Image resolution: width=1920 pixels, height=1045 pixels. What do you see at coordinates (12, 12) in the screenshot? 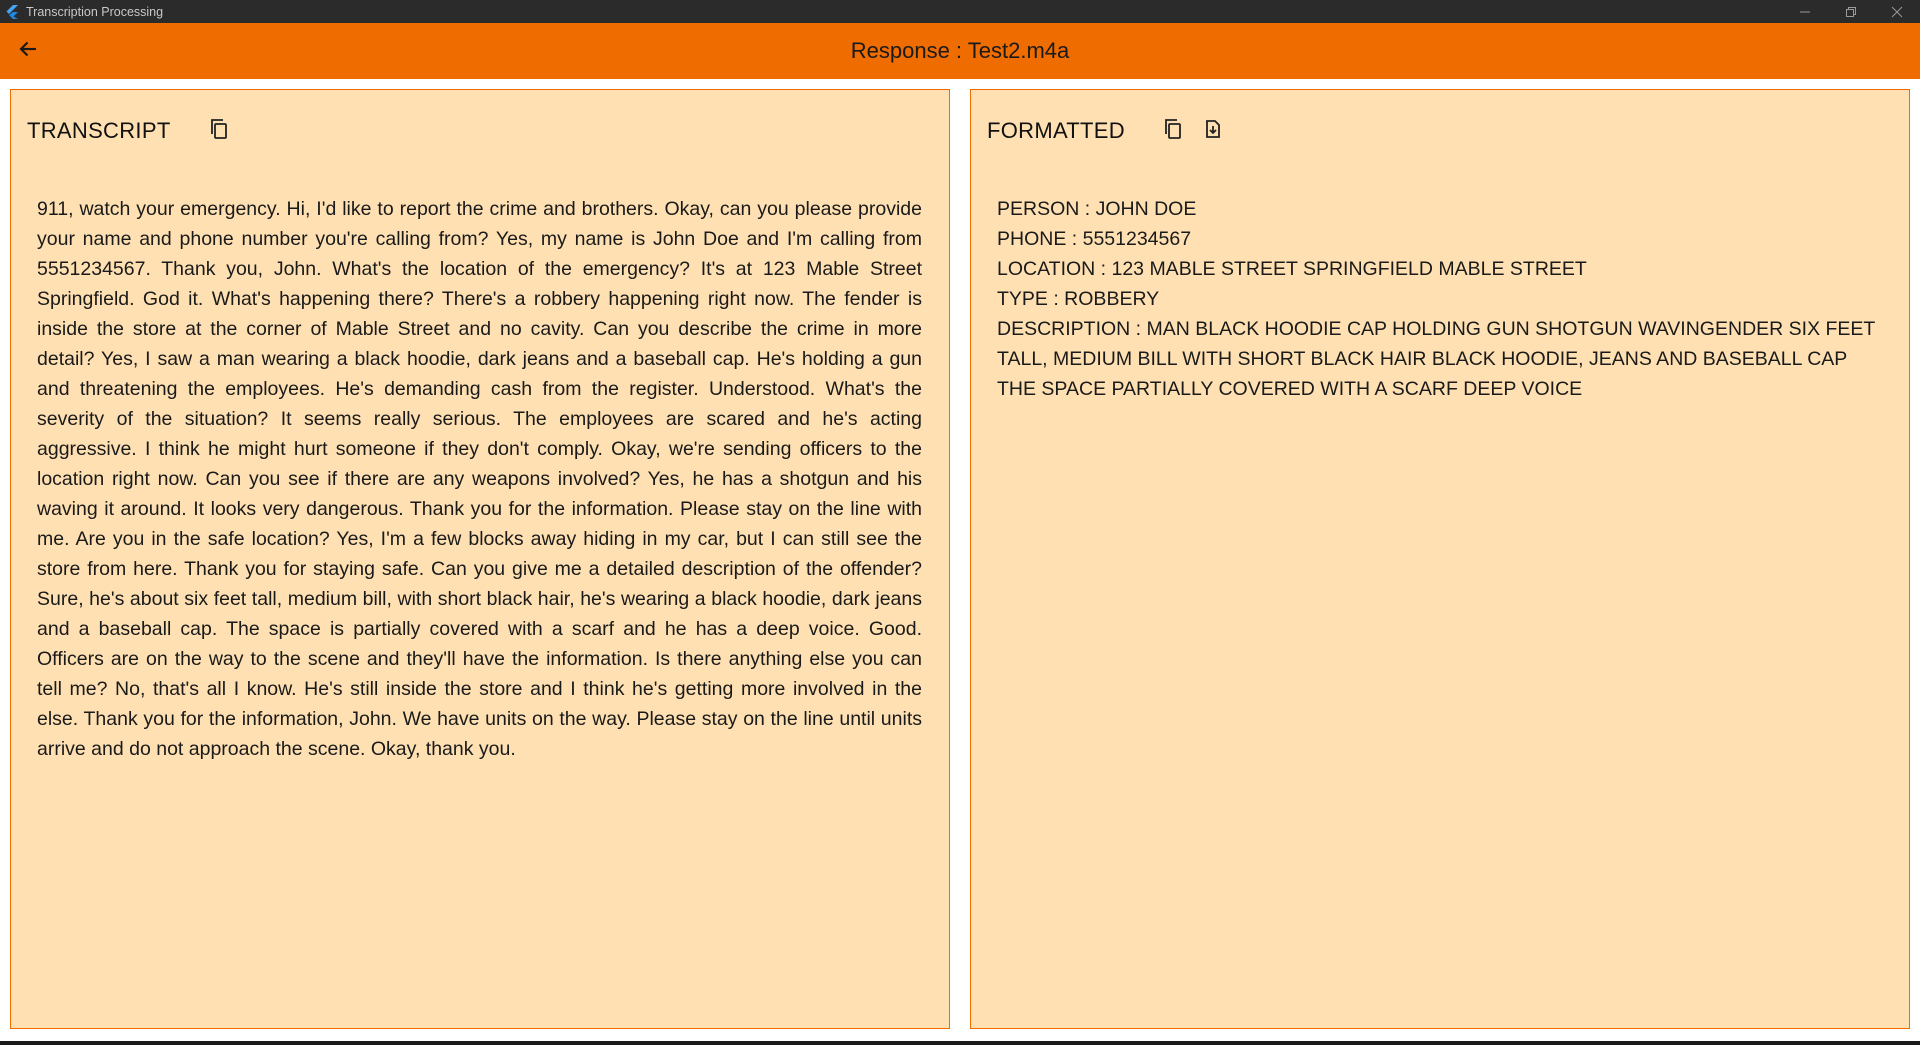
I see `flutter-logo-icon` at bounding box center [12, 12].